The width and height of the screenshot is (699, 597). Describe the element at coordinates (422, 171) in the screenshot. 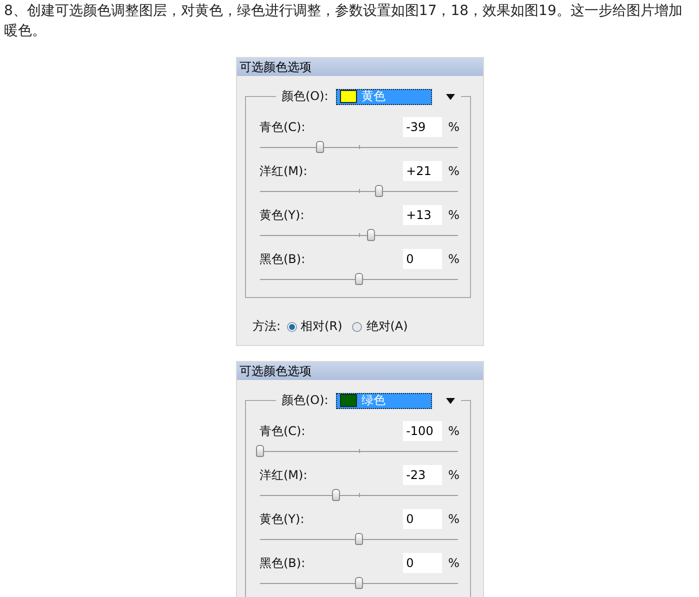

I see `value-field: +21` at that location.